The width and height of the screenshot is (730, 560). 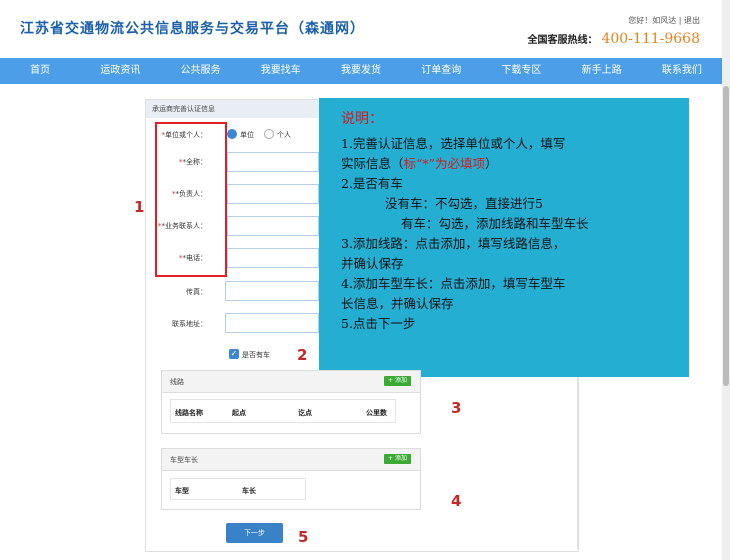 What do you see at coordinates (182, 491) in the screenshot?
I see `vehicle-col-type: 车型` at bounding box center [182, 491].